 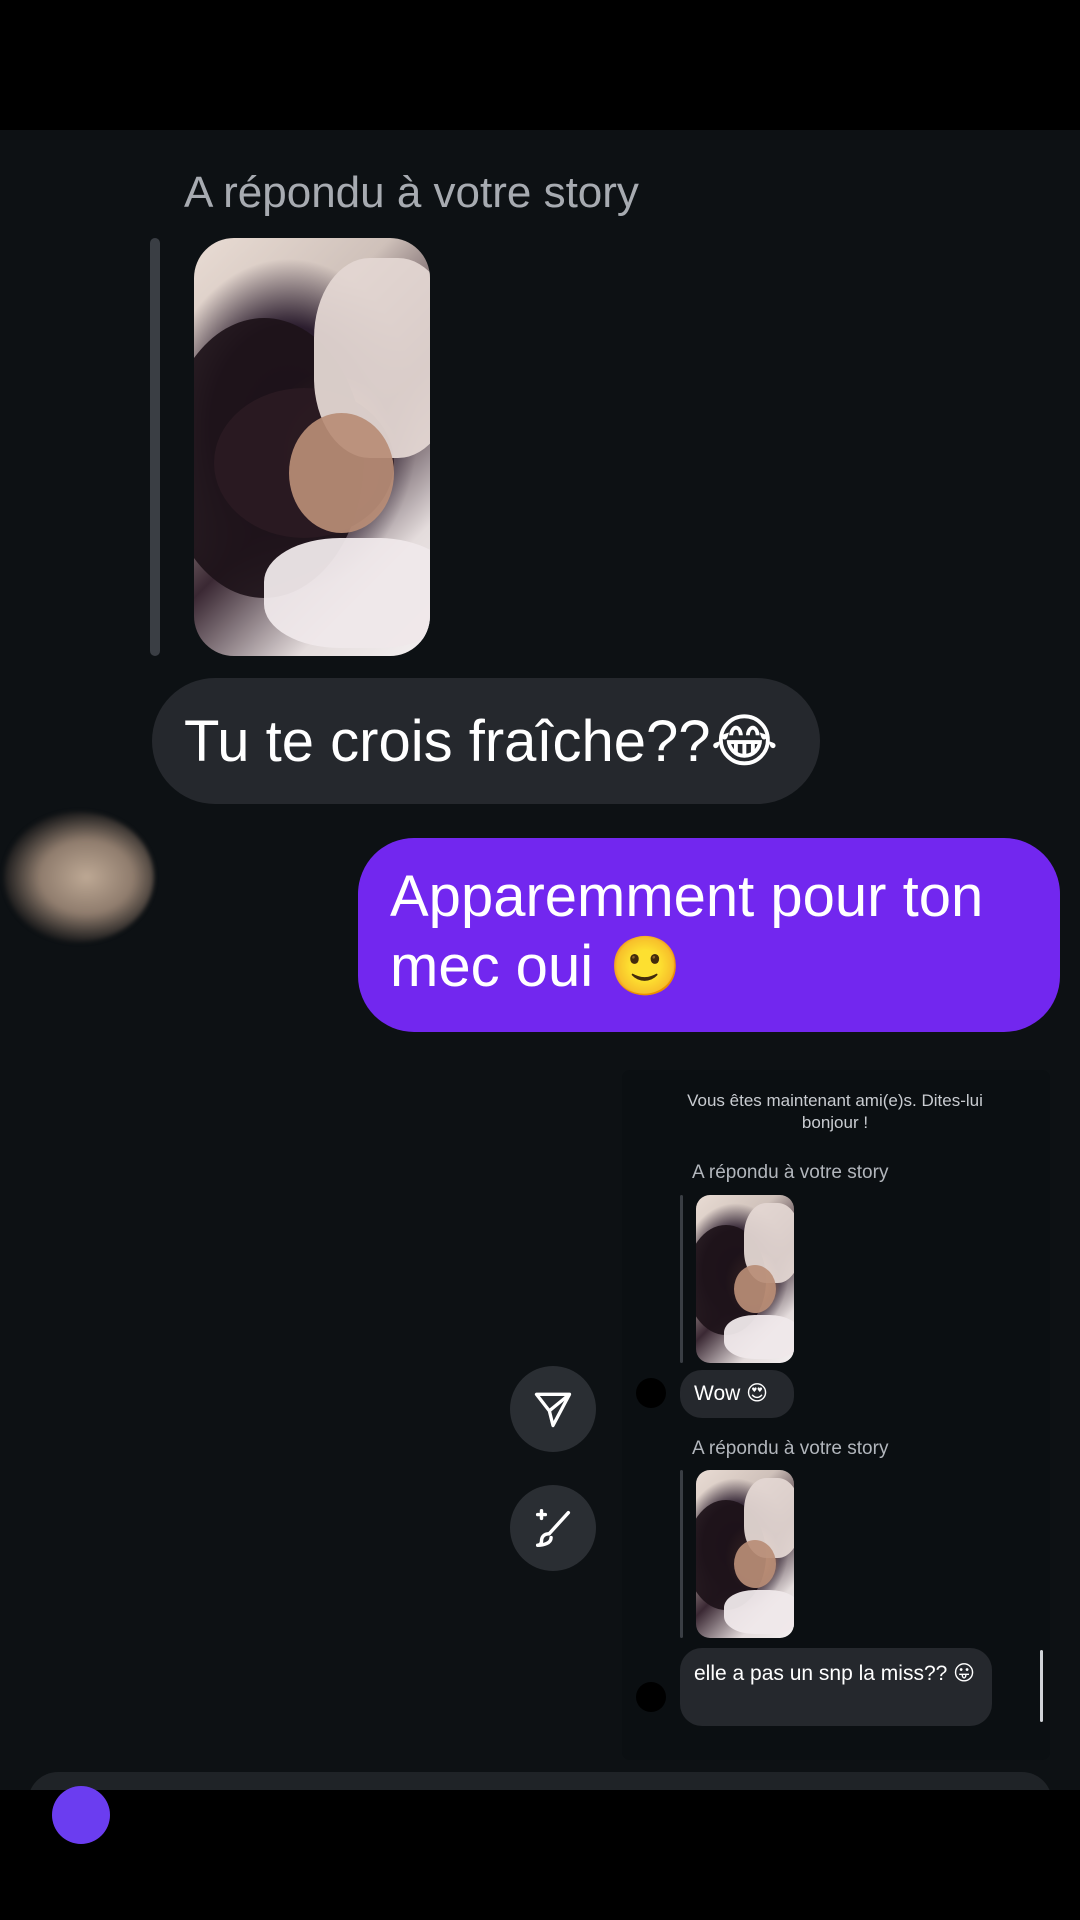 I want to click on camera-button, so click(x=81, y=1815).